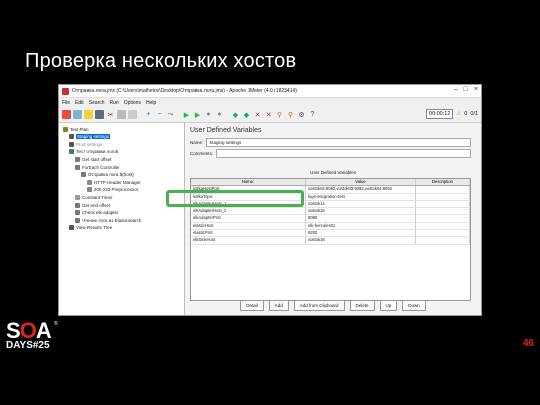 This screenshot has height=405, width=540. What do you see at coordinates (77, 114) in the screenshot?
I see `templates-icon` at bounding box center [77, 114].